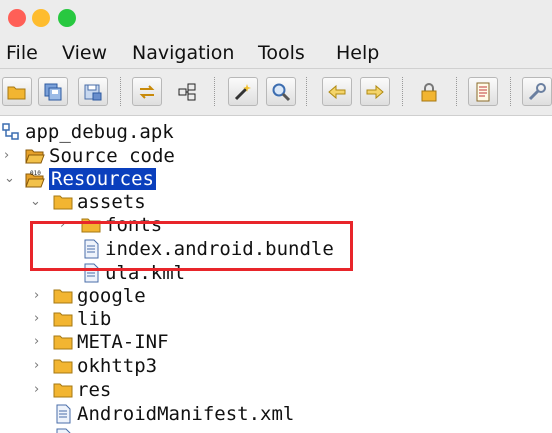 This screenshot has height=433, width=552. I want to click on preferences-button, so click(537, 91).